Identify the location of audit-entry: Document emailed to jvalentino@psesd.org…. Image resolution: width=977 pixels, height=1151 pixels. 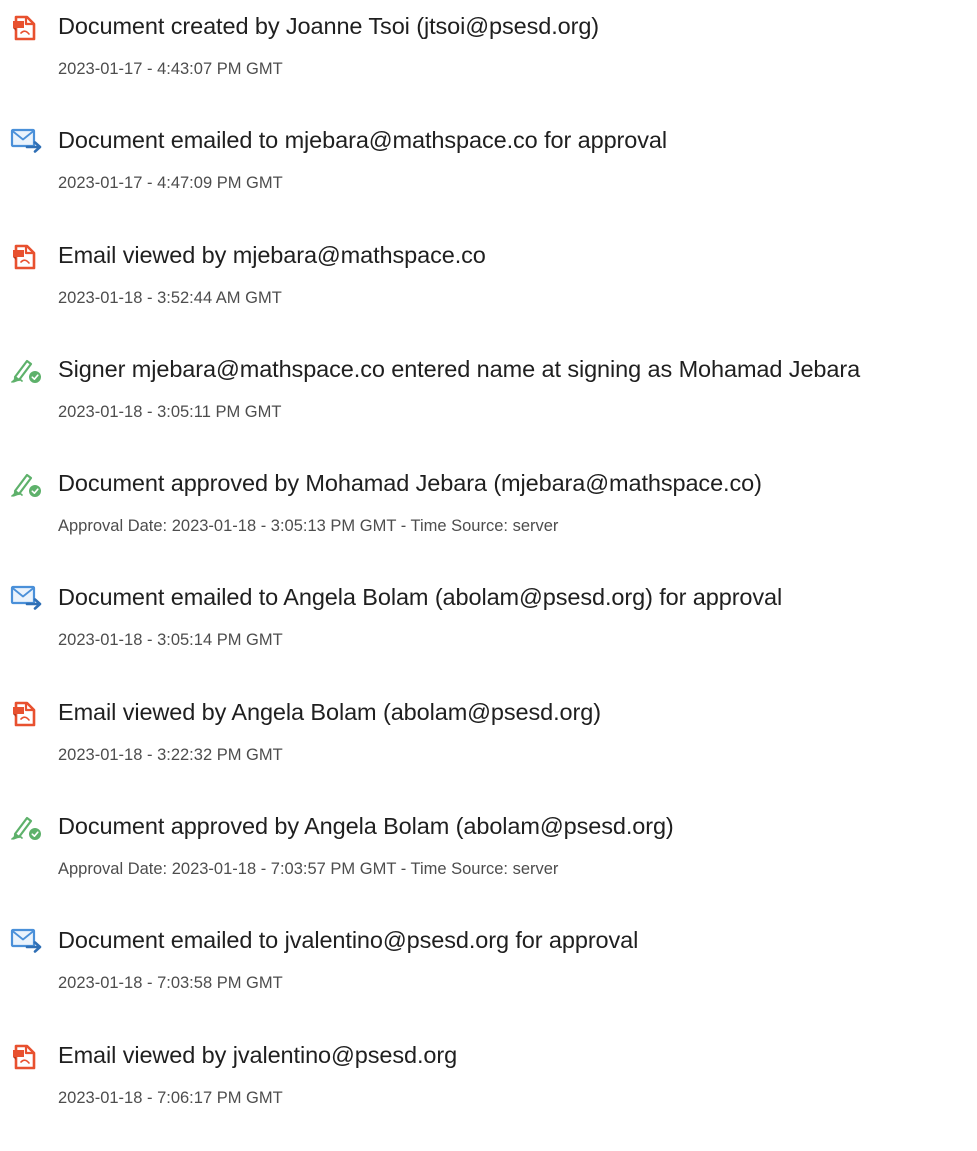
(490, 979).